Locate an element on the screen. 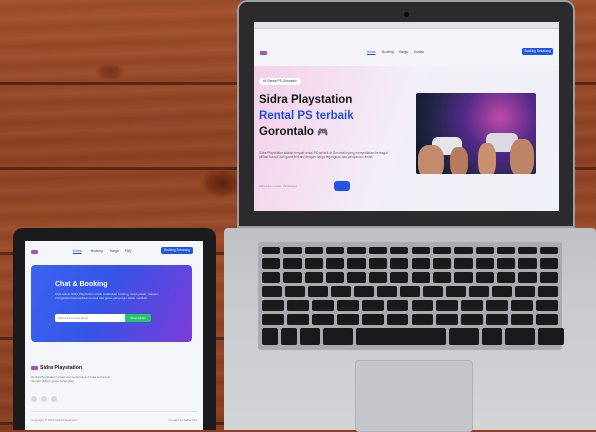 This screenshot has width=596, height=432. trackpad is located at coordinates (414, 396).